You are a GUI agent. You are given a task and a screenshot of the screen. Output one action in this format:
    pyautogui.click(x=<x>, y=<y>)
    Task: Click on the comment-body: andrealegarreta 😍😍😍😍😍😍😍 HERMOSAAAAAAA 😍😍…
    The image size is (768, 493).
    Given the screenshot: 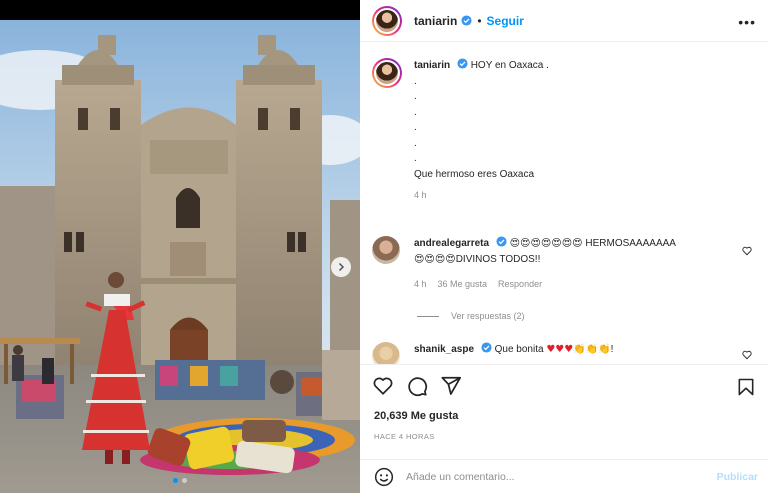 What is the action you would take?
    pyautogui.click(x=574, y=264)
    